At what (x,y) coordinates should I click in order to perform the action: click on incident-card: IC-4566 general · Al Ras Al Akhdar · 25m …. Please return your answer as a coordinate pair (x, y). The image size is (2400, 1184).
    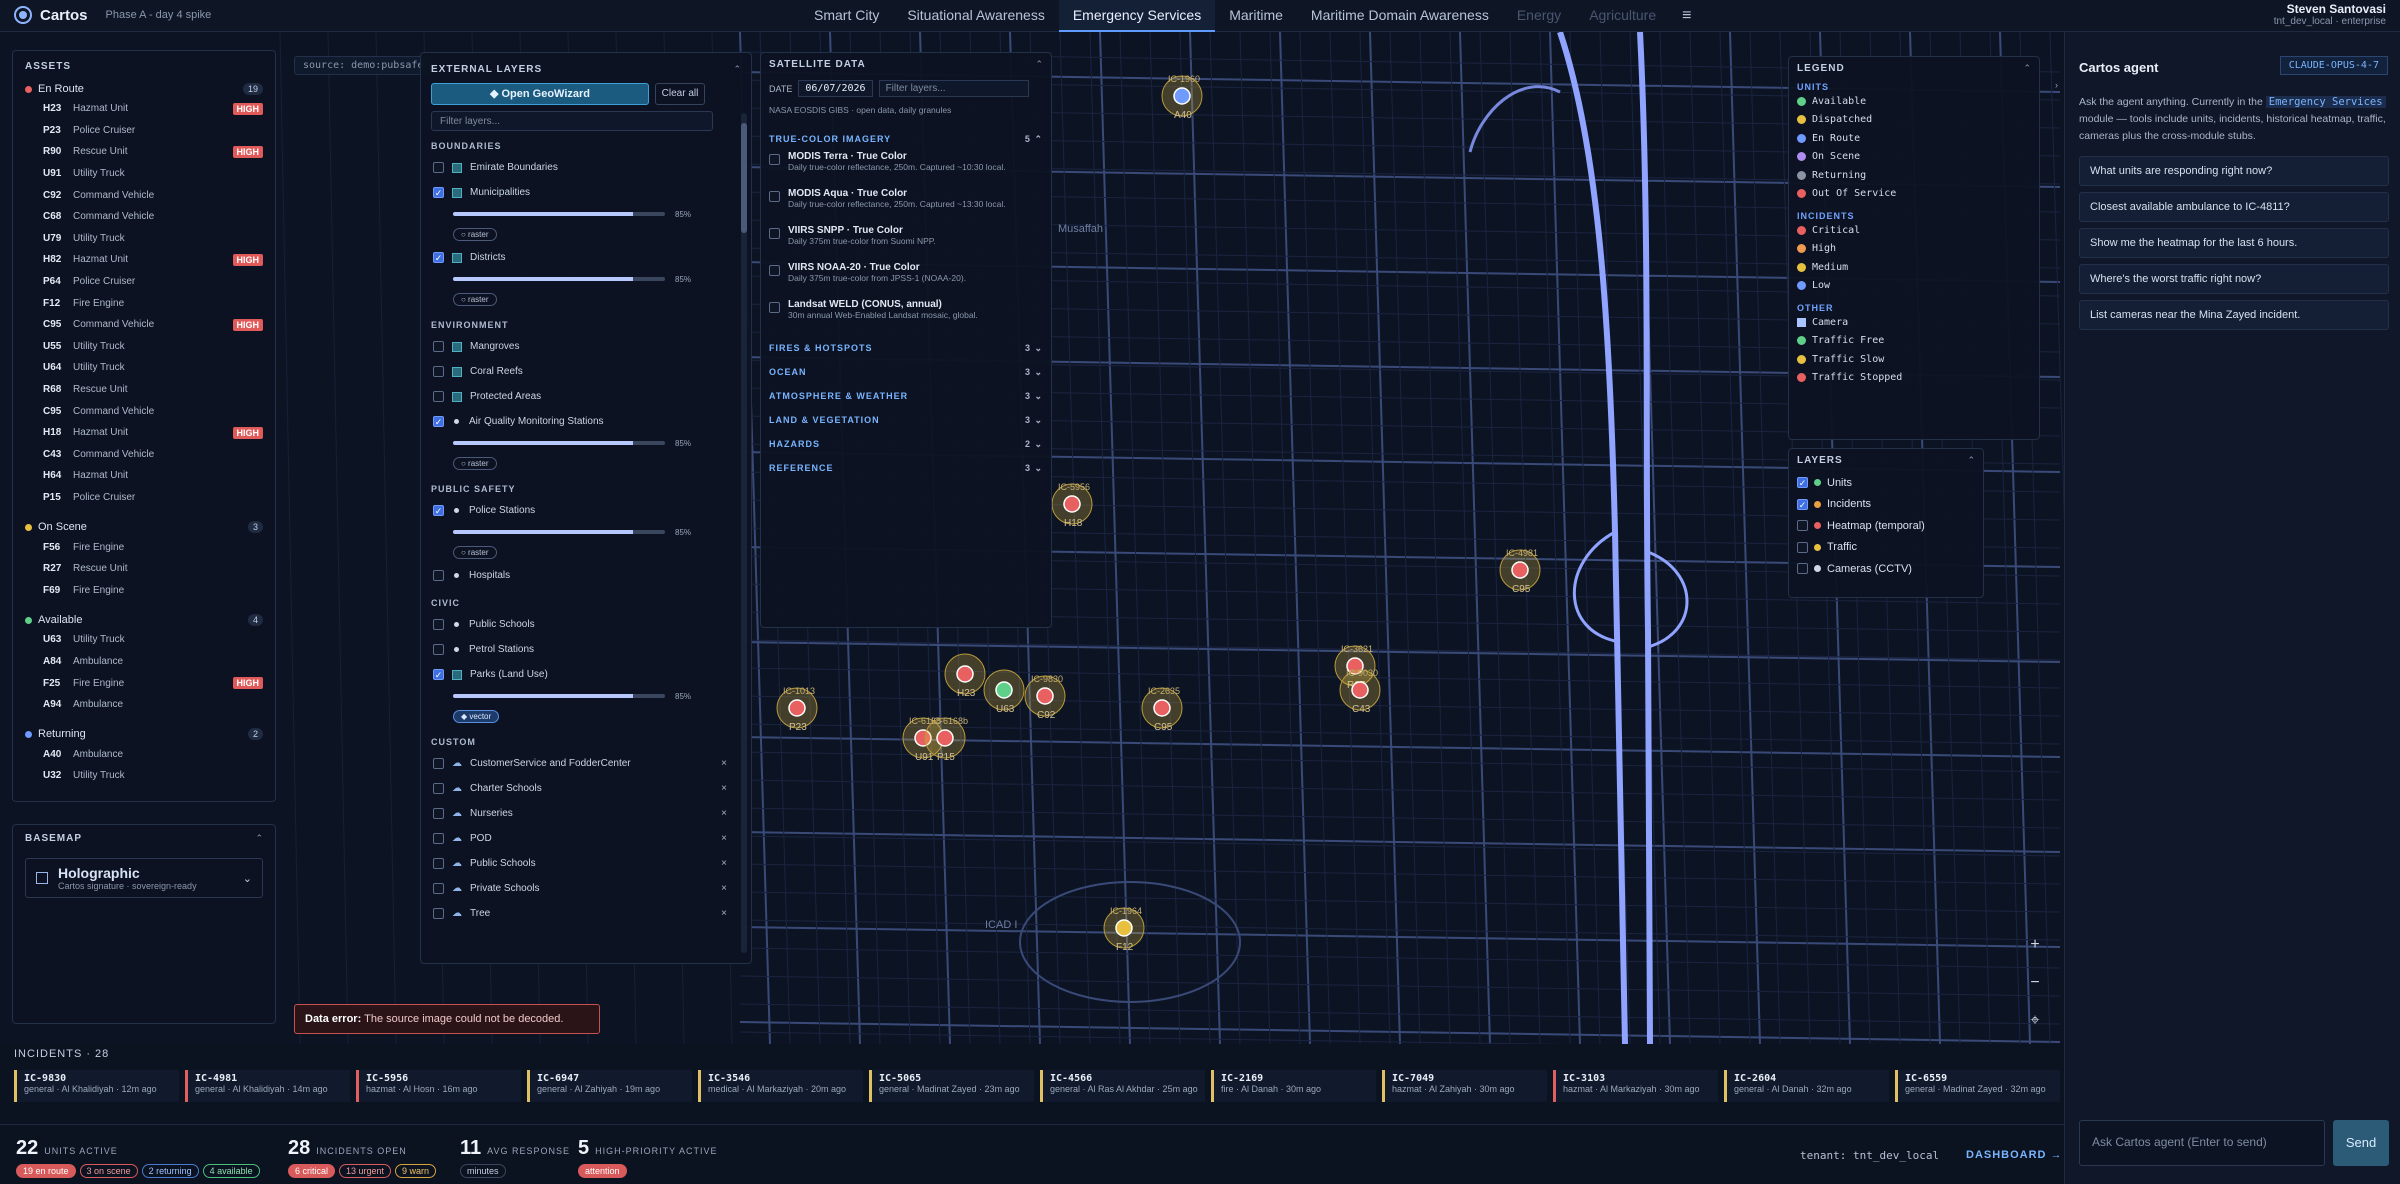
    Looking at the image, I should click on (1122, 1086).